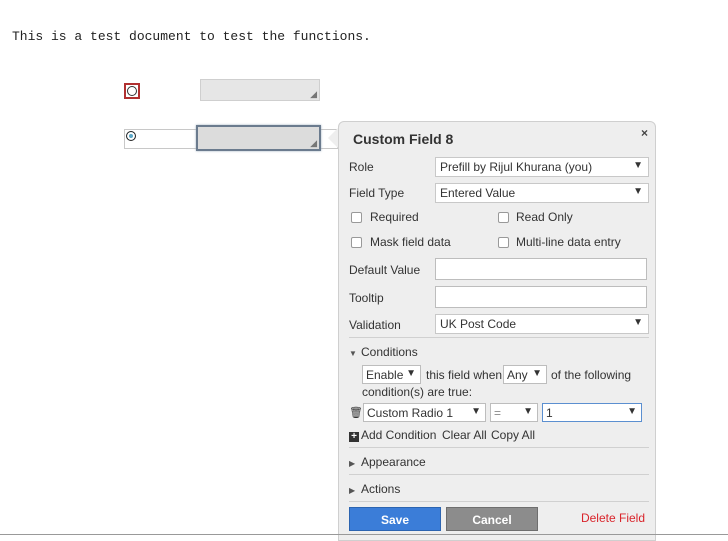  What do you see at coordinates (492, 519) in the screenshot?
I see `cancel-button: Cancel` at bounding box center [492, 519].